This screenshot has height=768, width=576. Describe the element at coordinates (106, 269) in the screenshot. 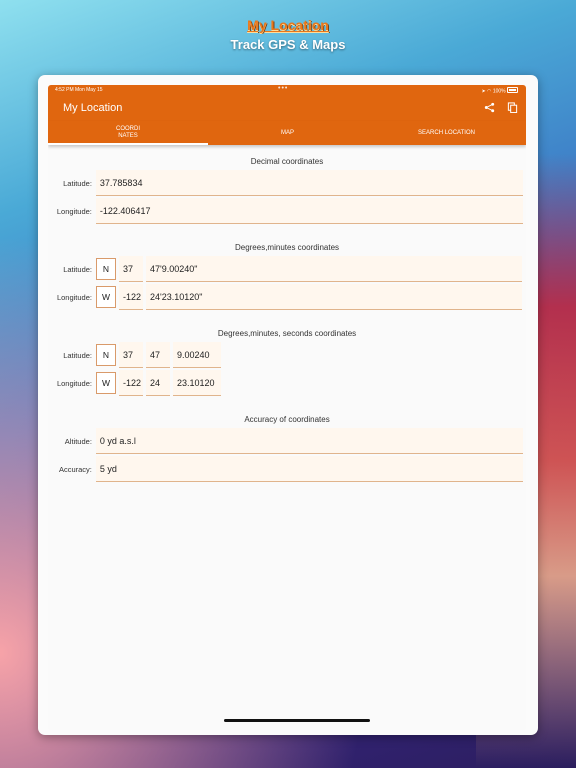

I see `dm-latitude-direction: N` at that location.